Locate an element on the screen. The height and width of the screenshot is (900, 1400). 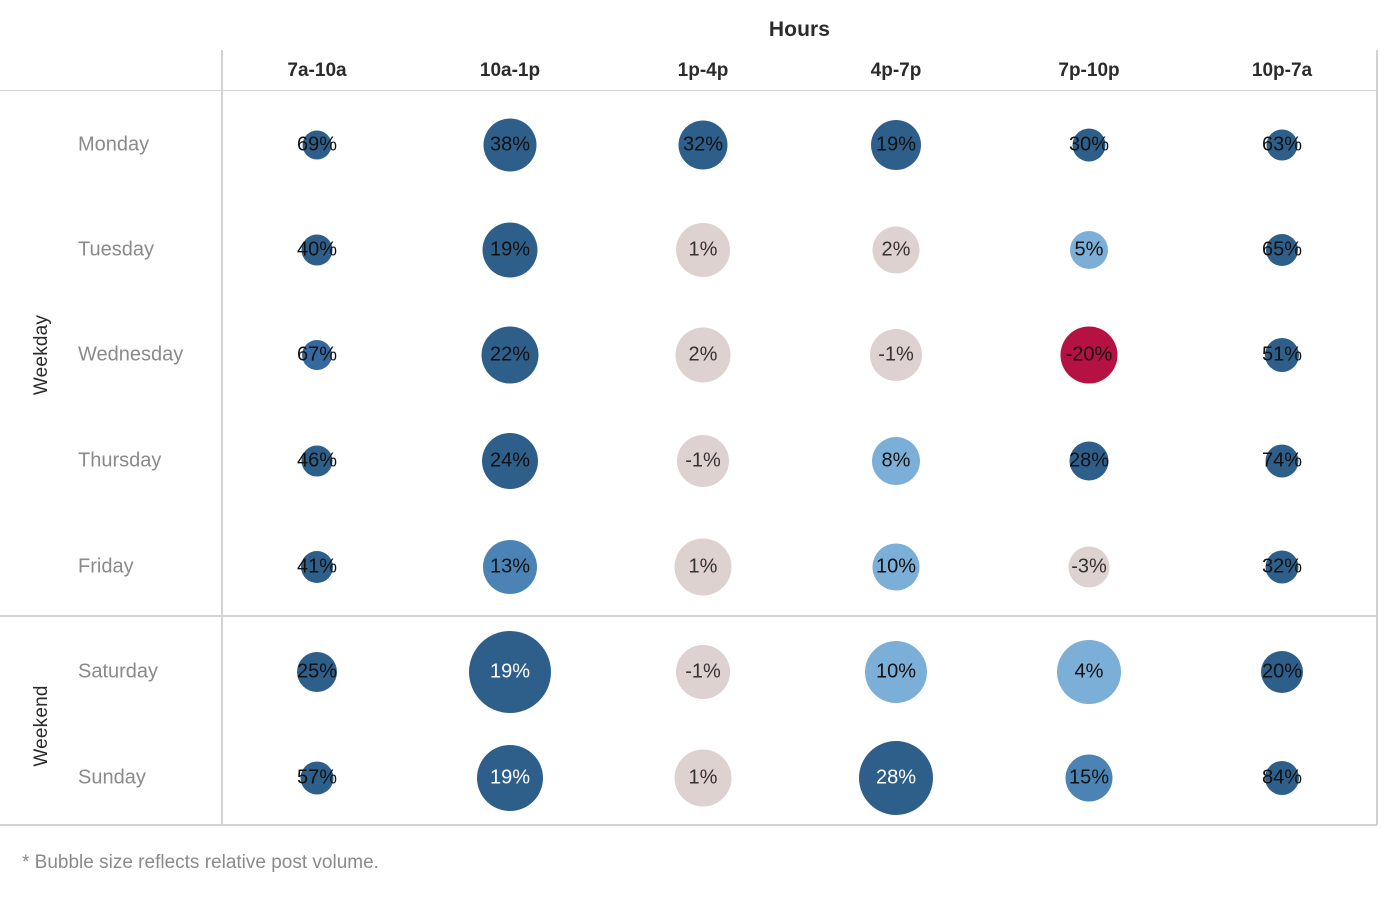
bubble-sunday-4p-7p is located at coordinates (896, 778).